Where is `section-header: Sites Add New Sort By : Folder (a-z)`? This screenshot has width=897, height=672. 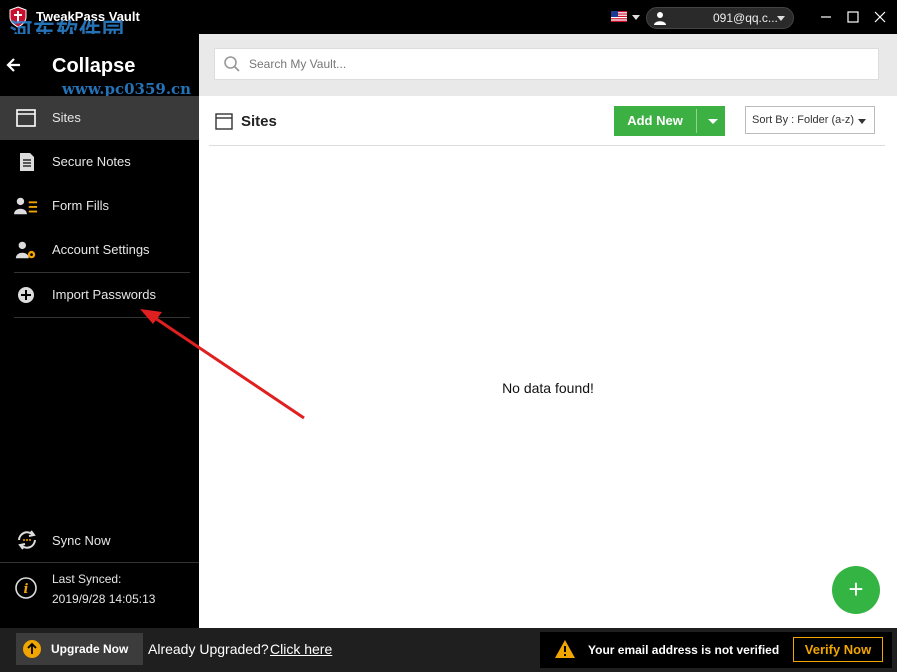
section-header: Sites Add New Sort By : Folder (a-z) is located at coordinates (547, 121).